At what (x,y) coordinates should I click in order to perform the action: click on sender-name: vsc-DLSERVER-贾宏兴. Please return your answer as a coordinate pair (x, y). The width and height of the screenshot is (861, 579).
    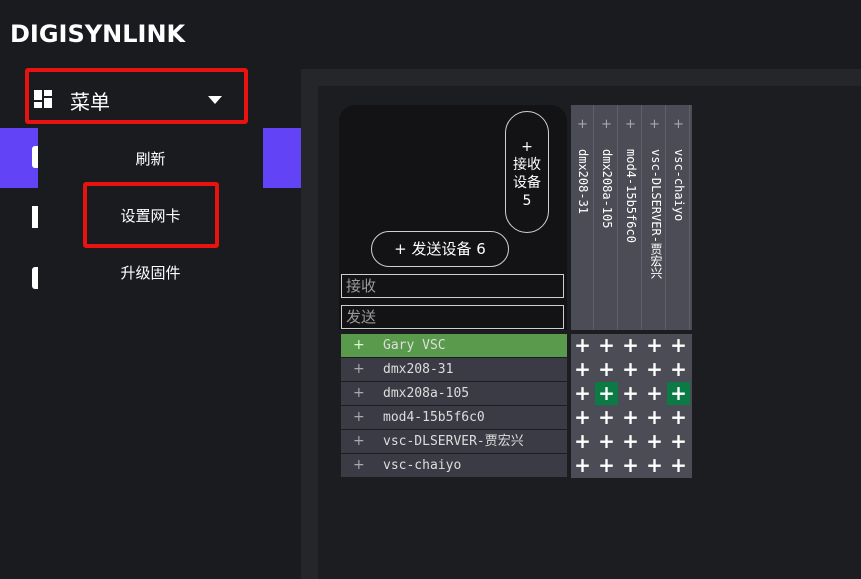
    Looking at the image, I should click on (453, 441).